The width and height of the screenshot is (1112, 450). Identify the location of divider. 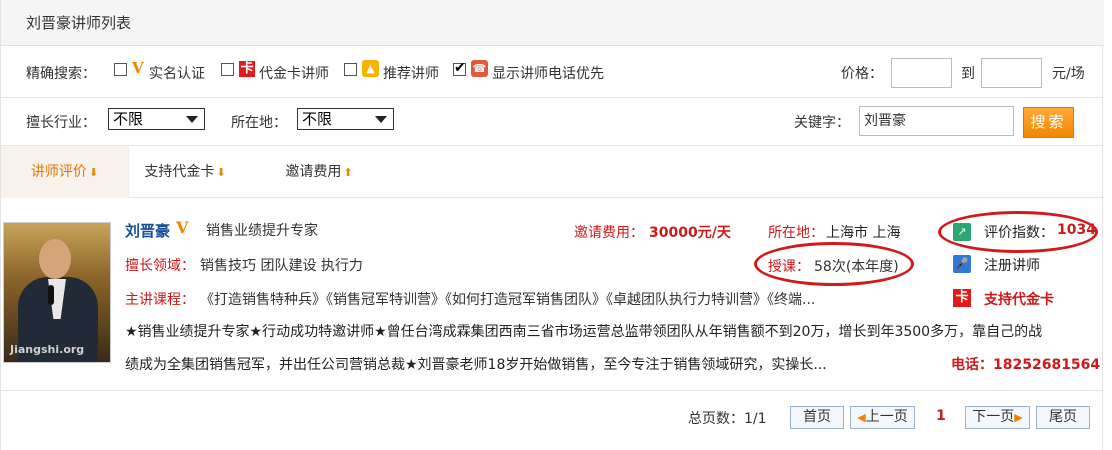
(552, 390).